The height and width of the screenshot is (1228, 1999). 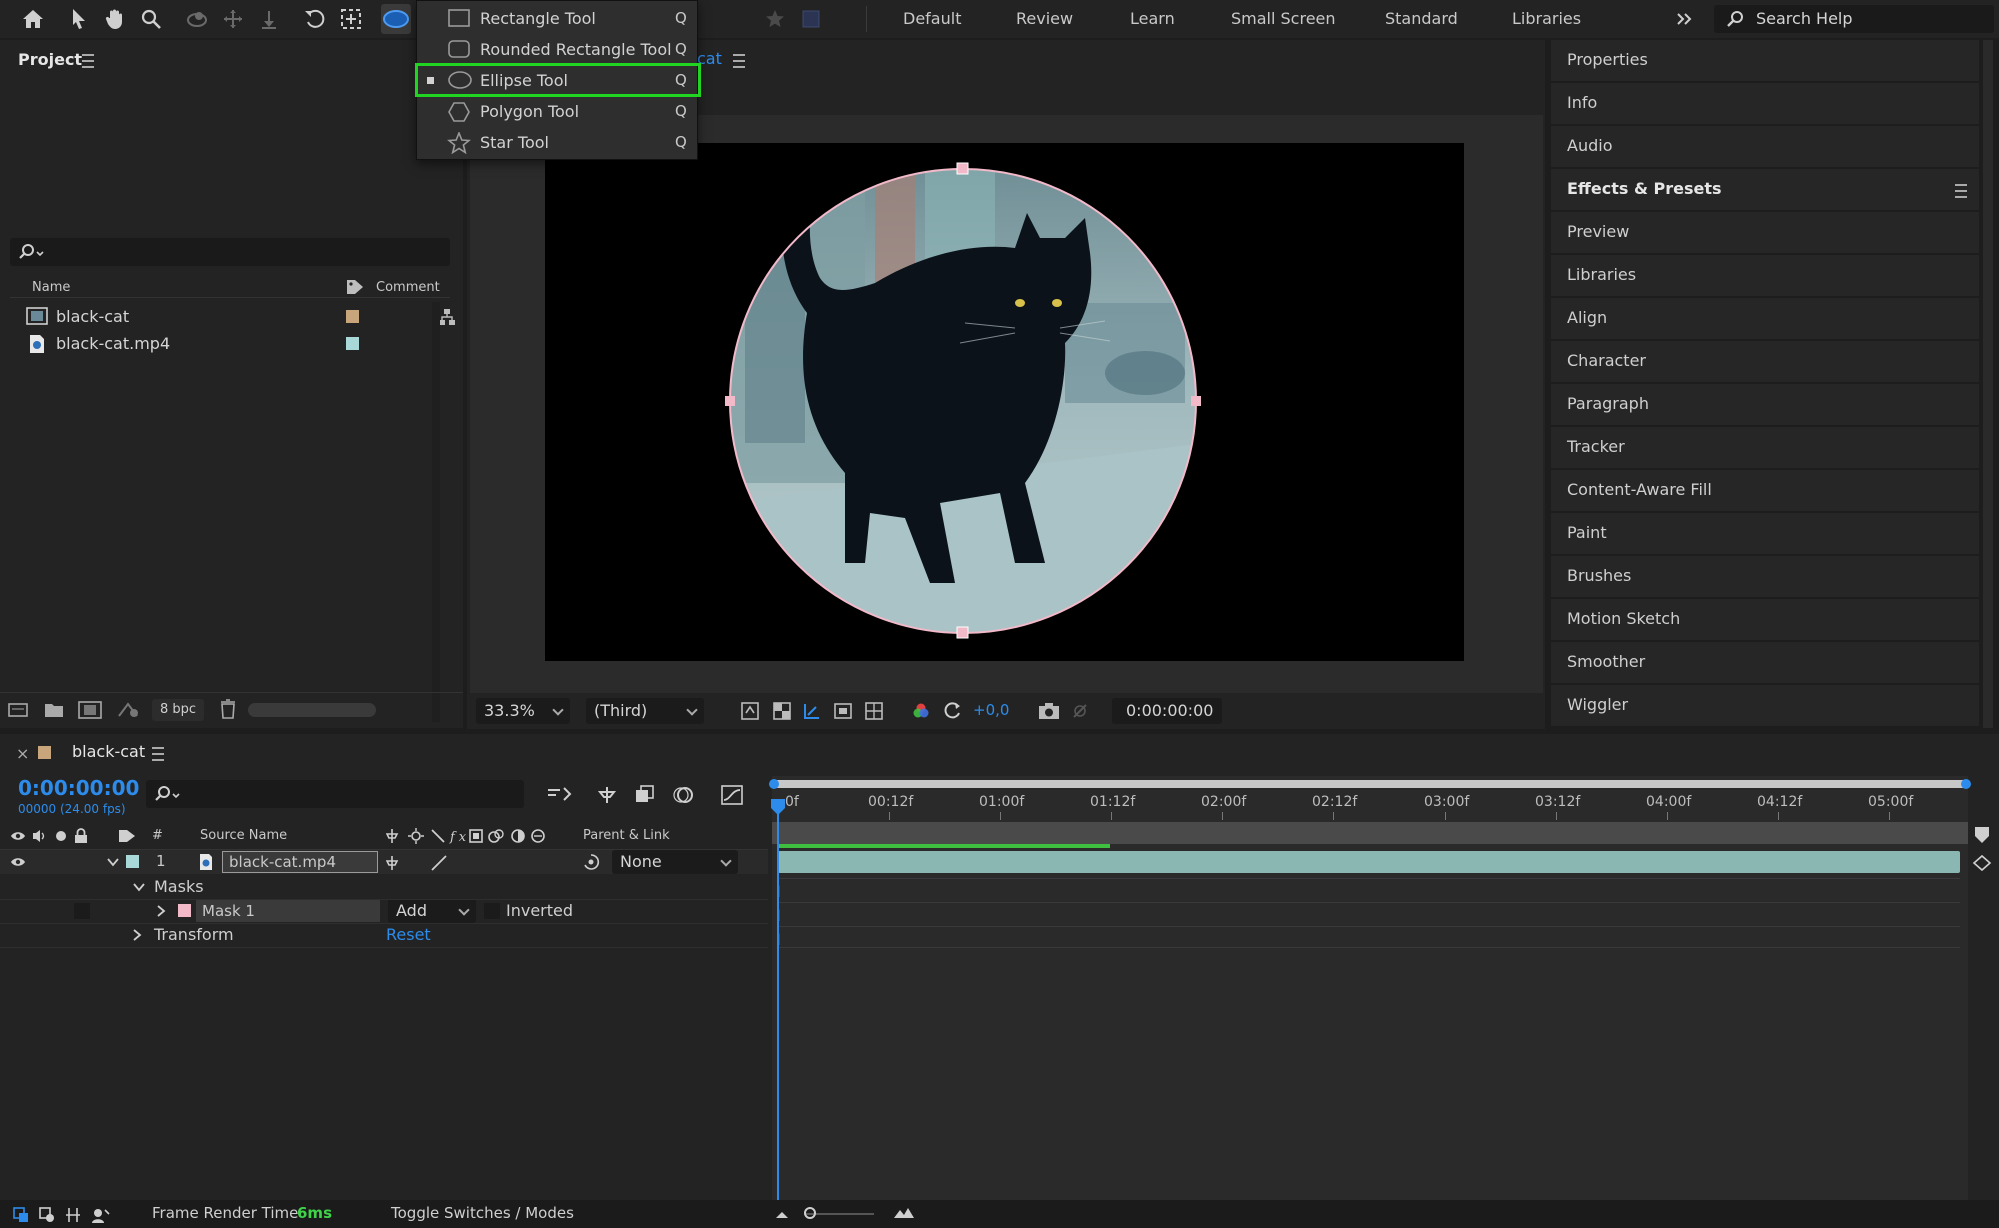 What do you see at coordinates (874, 711) in the screenshot?
I see `grid-guides-icon` at bounding box center [874, 711].